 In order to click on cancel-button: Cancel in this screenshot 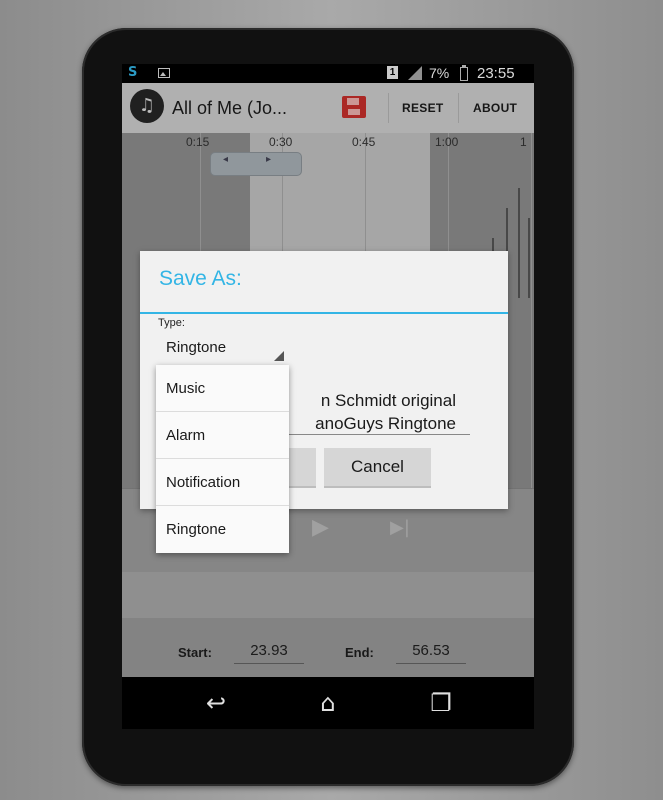, I will do `click(377, 468)`.